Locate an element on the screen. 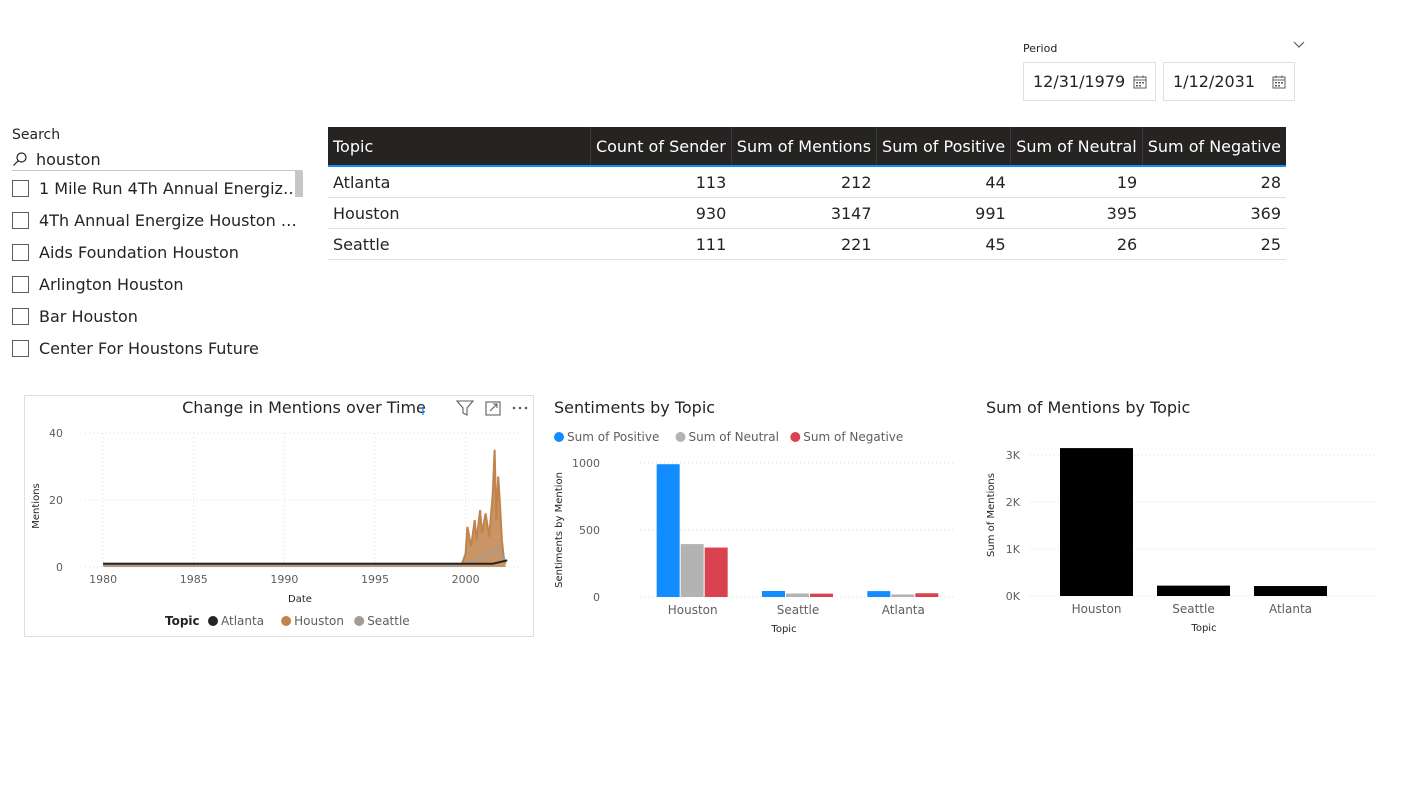 The width and height of the screenshot is (1404, 787). chart-title: Sum of Mentions by Topic is located at coordinates (1088, 407).